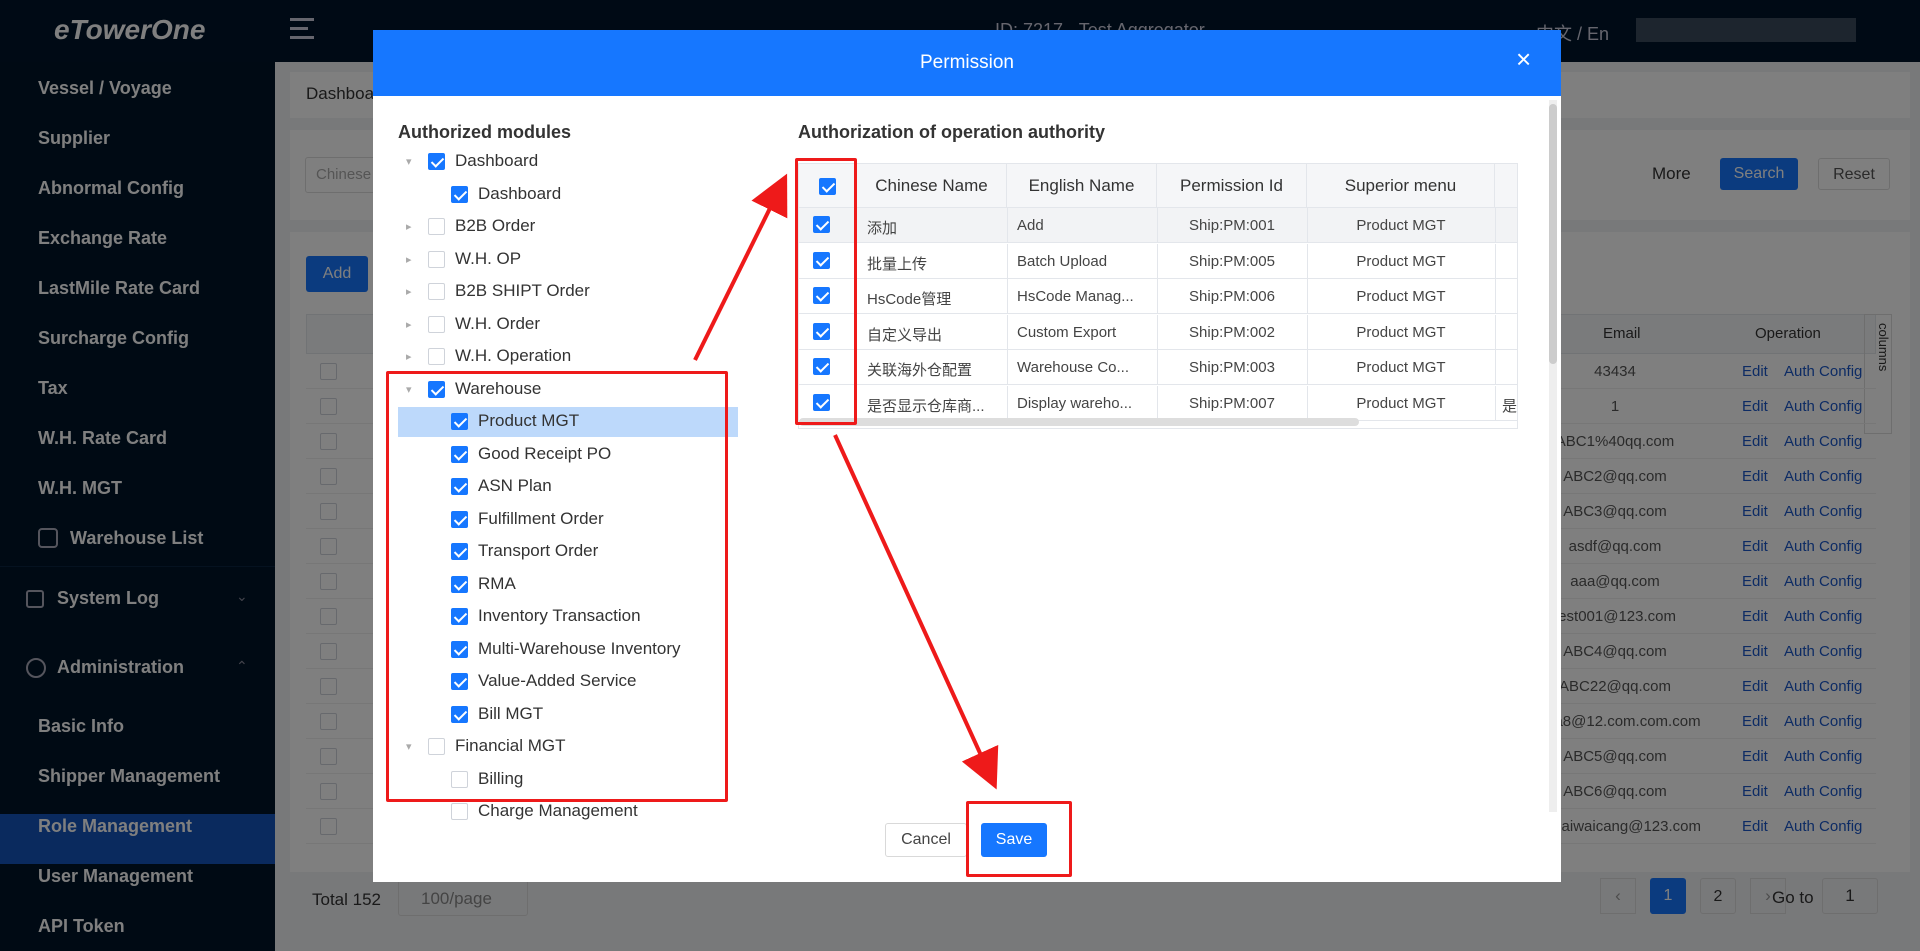 The image size is (1920, 951). I want to click on annotation-arrows, so click(846, 481).